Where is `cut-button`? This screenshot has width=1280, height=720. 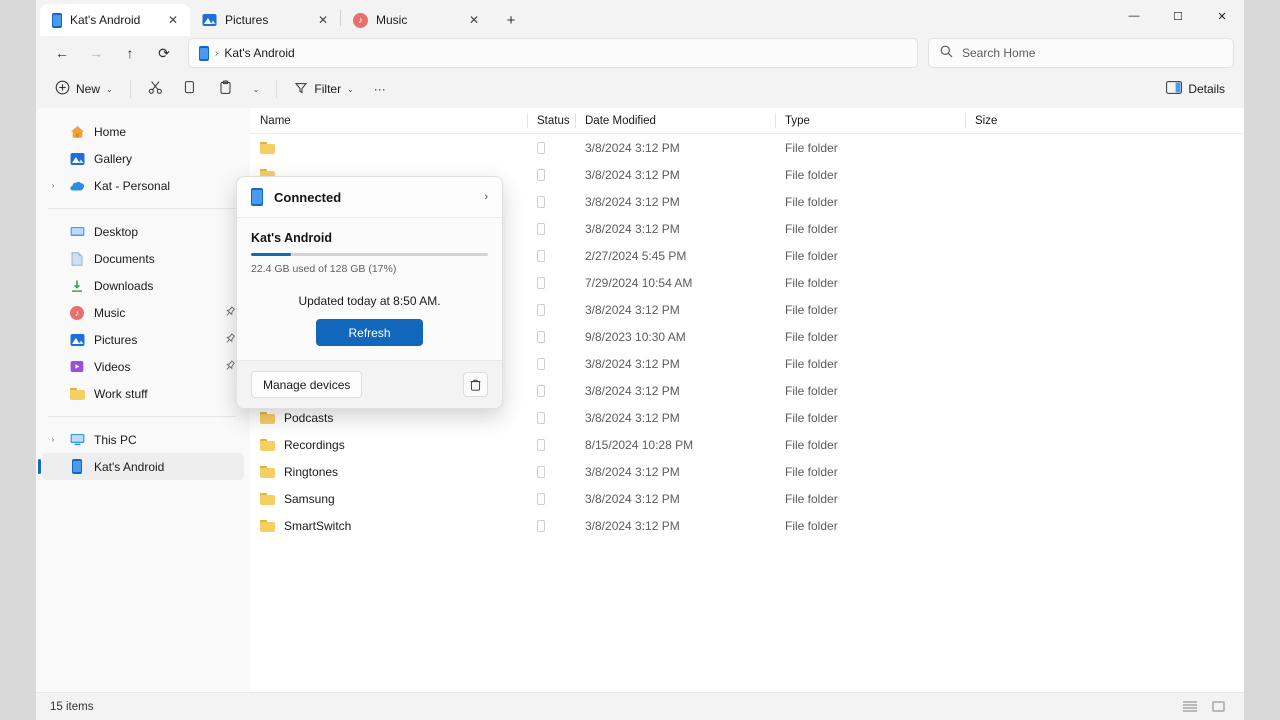 cut-button is located at coordinates (155, 89).